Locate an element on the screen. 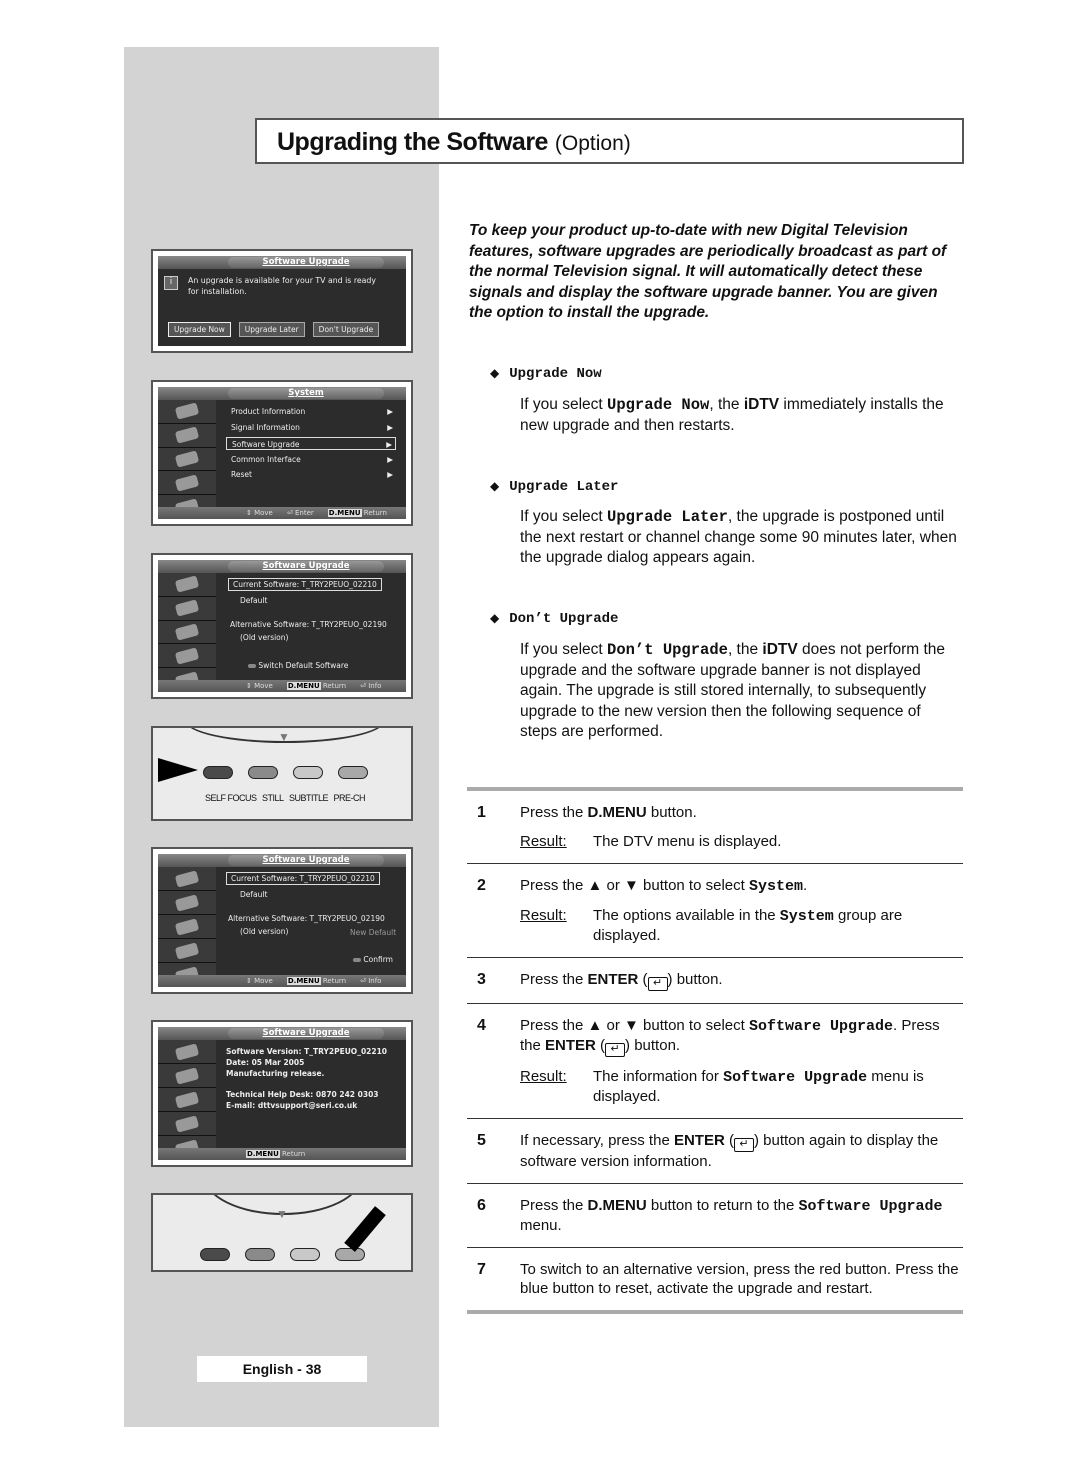 The image size is (1080, 1474). step-number: 5 is located at coordinates (481, 1140).